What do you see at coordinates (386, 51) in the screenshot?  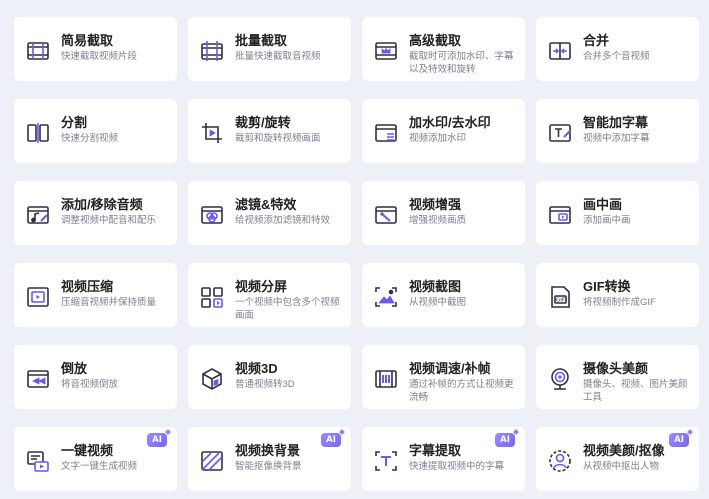 I see `crown-film-icon` at bounding box center [386, 51].